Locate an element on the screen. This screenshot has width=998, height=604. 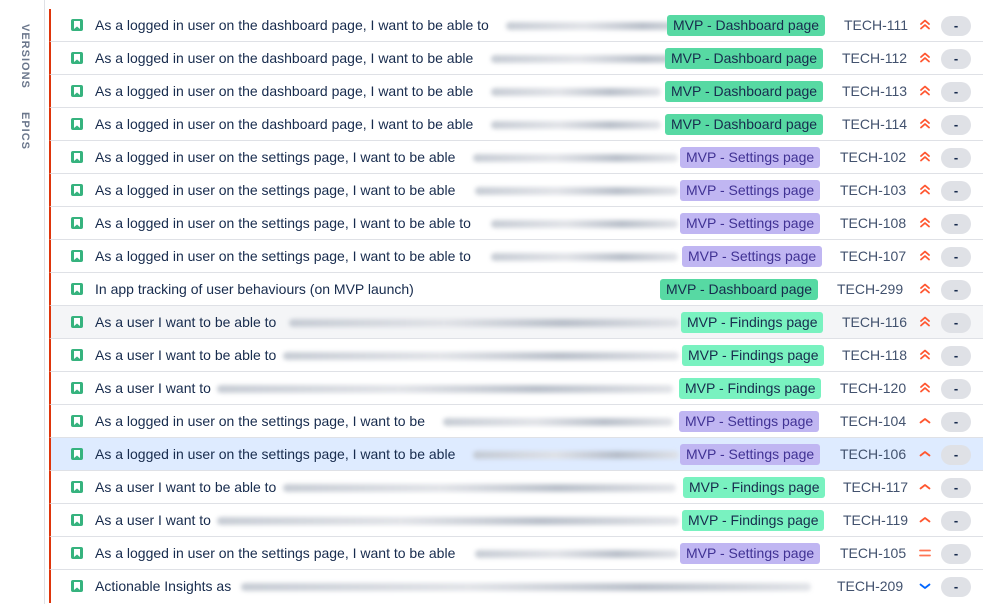
issue-key: TECH-107 is located at coordinates (873, 256).